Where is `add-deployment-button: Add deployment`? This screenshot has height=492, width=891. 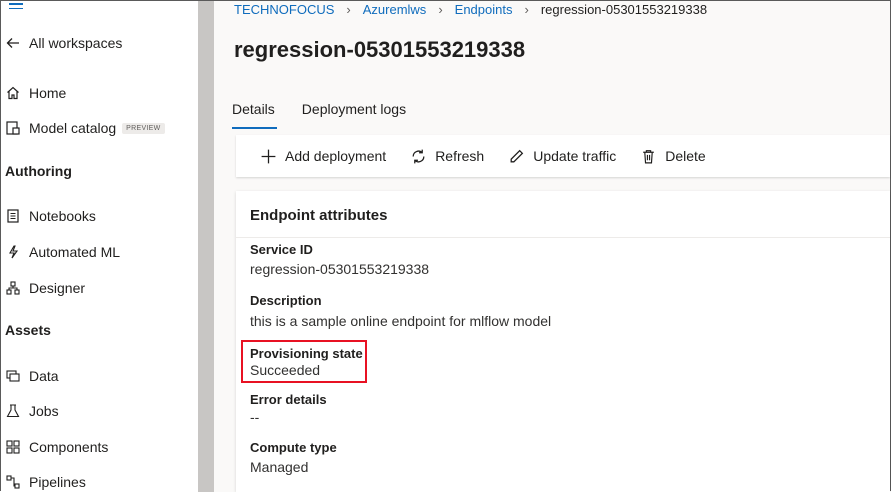 add-deployment-button: Add deployment is located at coordinates (323, 156).